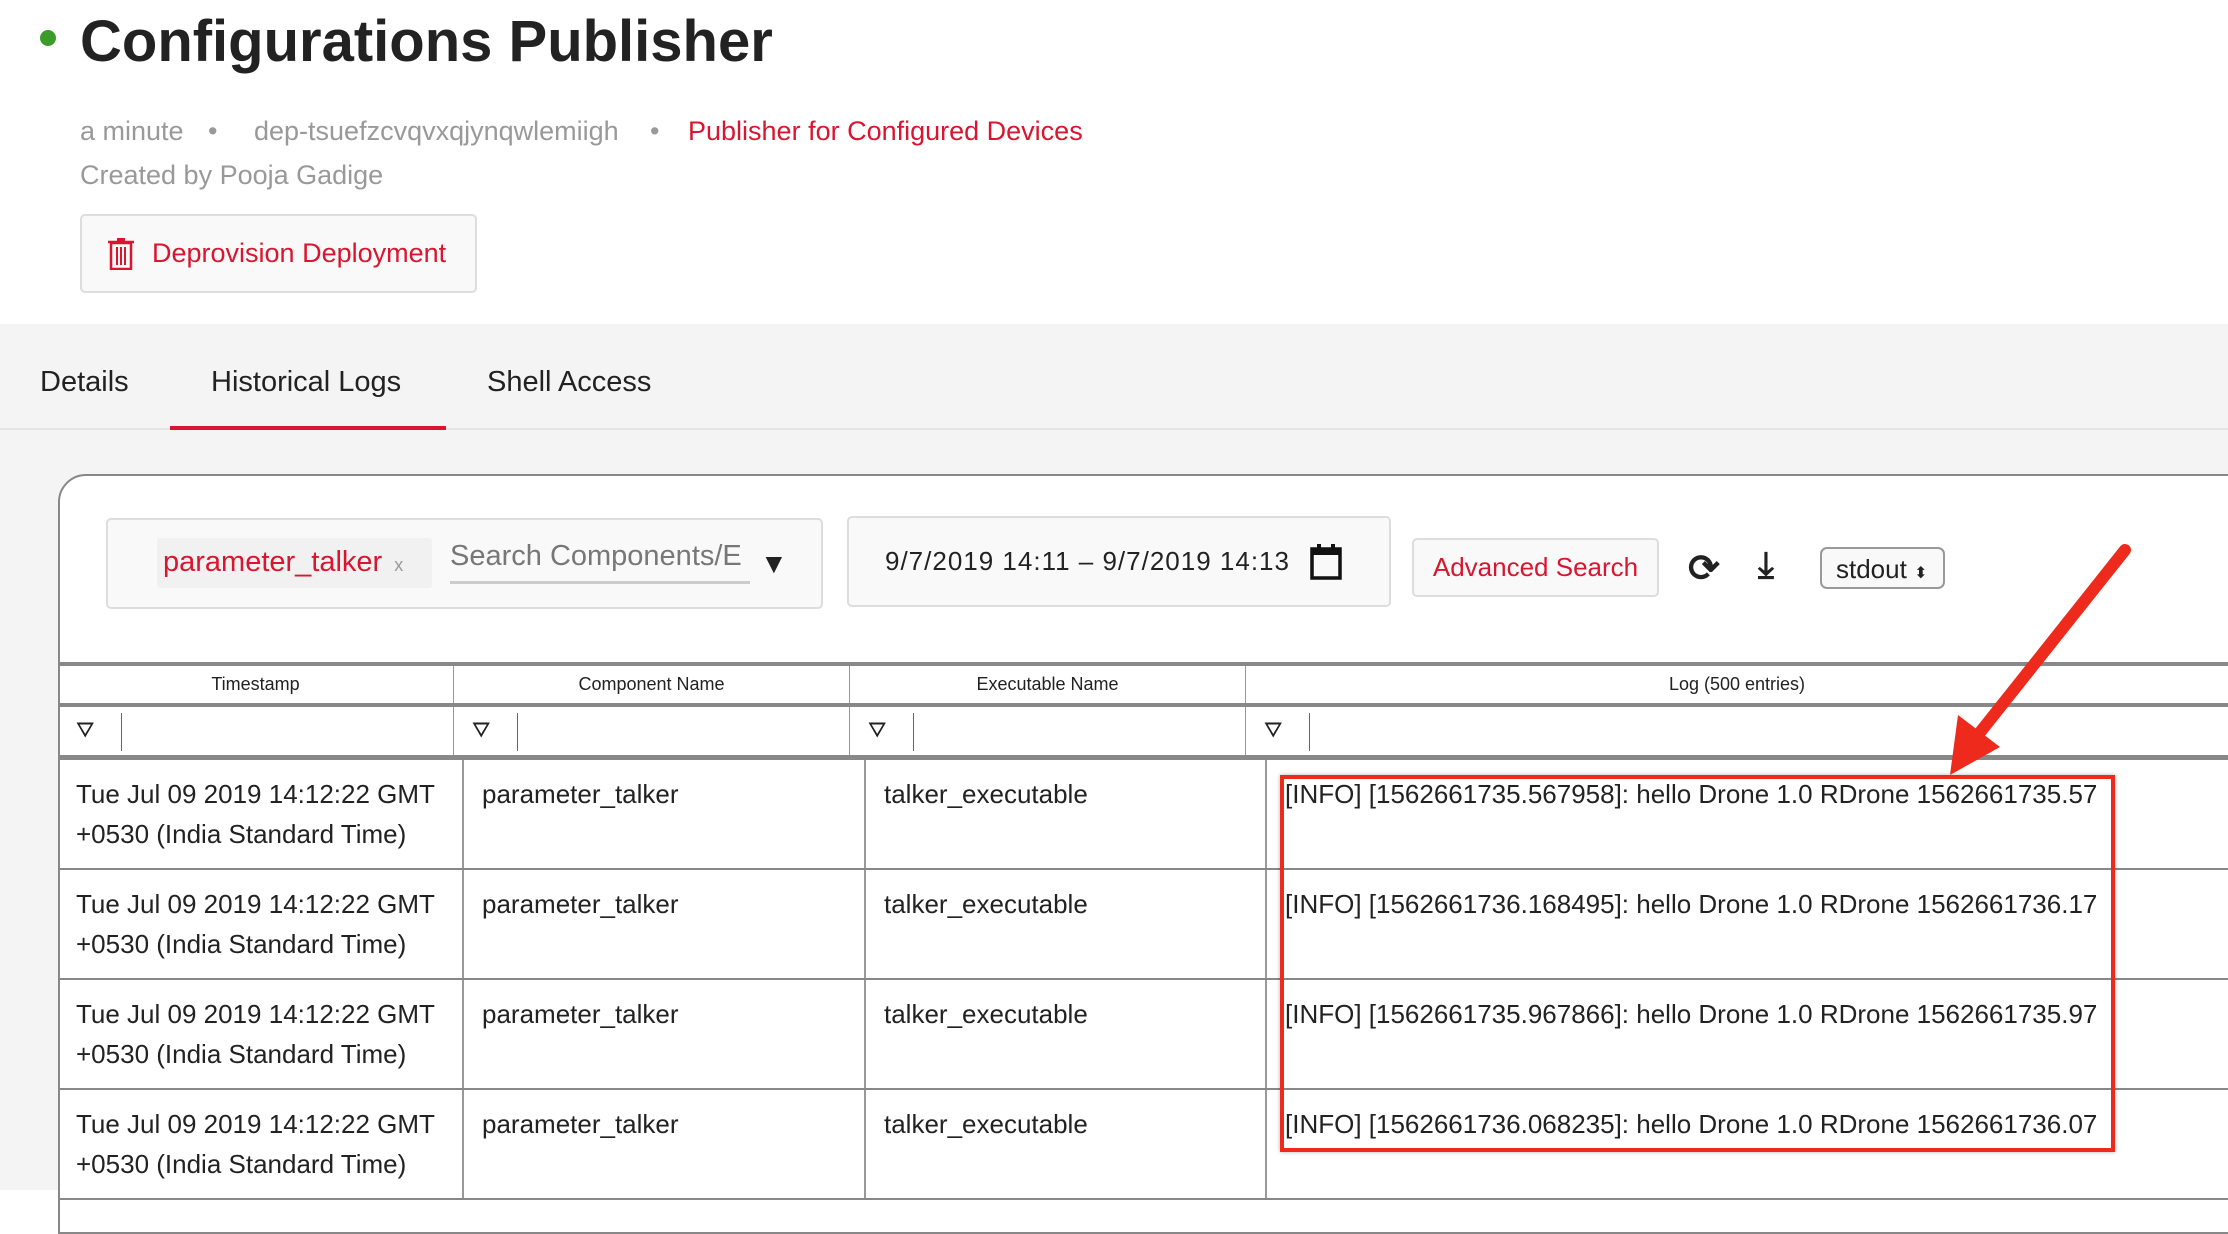 This screenshot has width=2228, height=1234. I want to click on filter-timestamp: ⛛, so click(255, 732).